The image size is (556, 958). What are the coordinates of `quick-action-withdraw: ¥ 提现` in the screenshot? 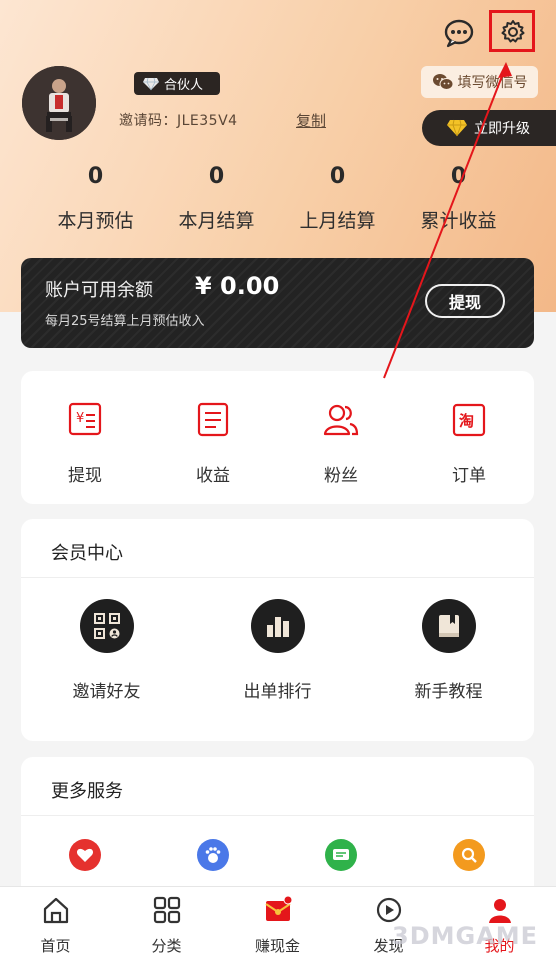 It's located at (85, 443).